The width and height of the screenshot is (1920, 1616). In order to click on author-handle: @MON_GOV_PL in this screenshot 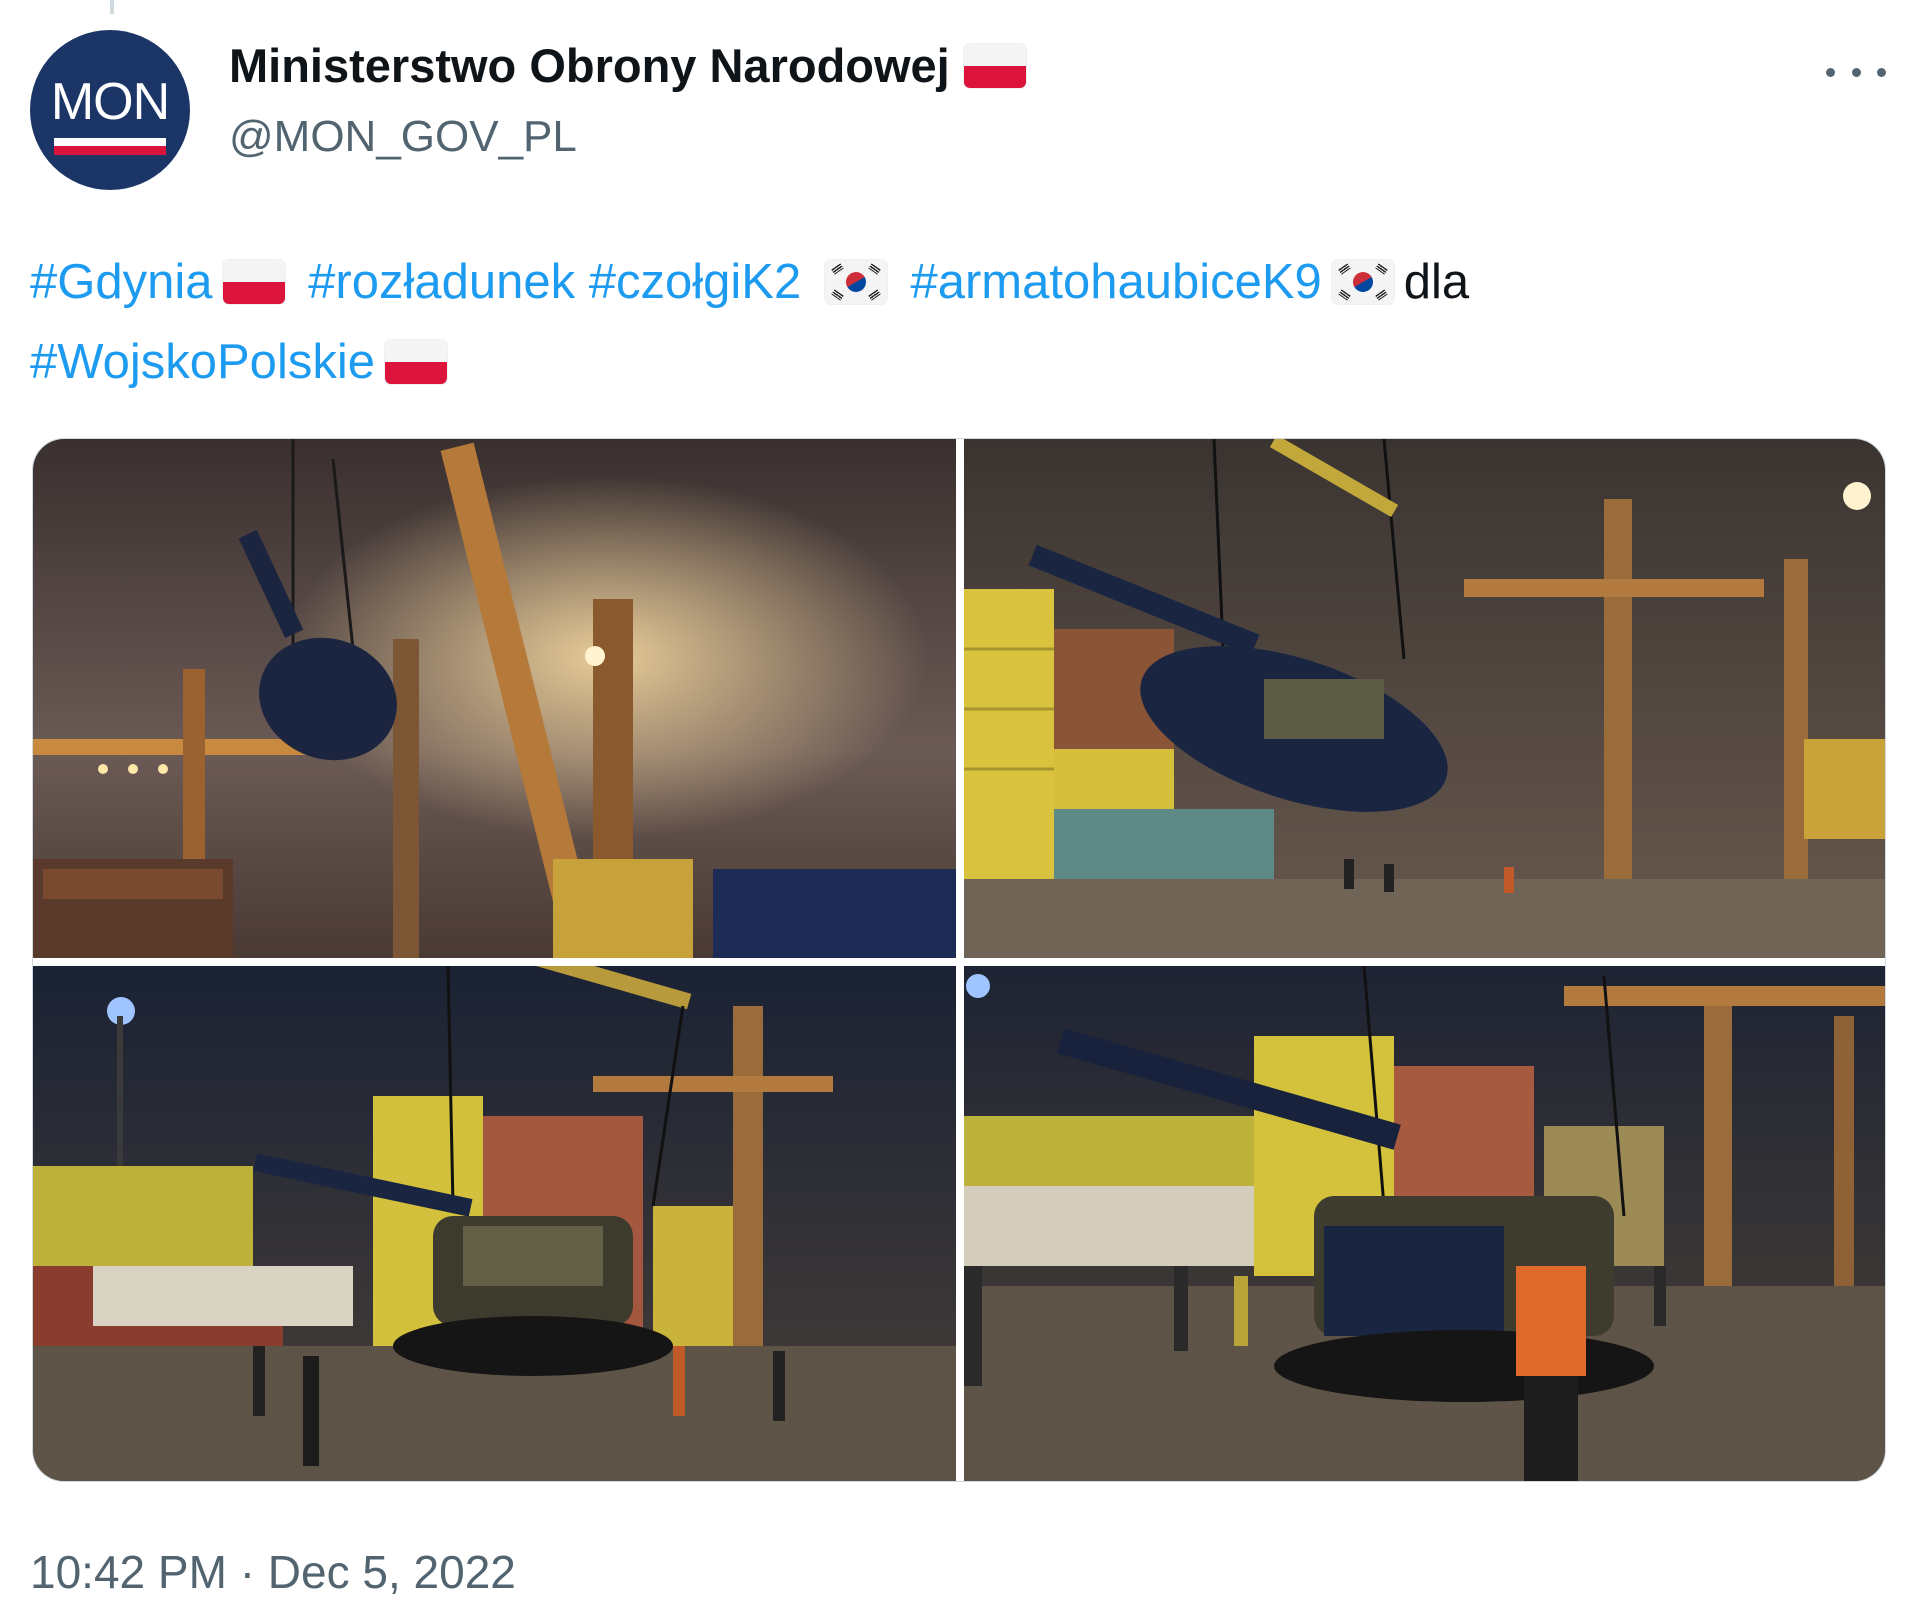, I will do `click(403, 137)`.